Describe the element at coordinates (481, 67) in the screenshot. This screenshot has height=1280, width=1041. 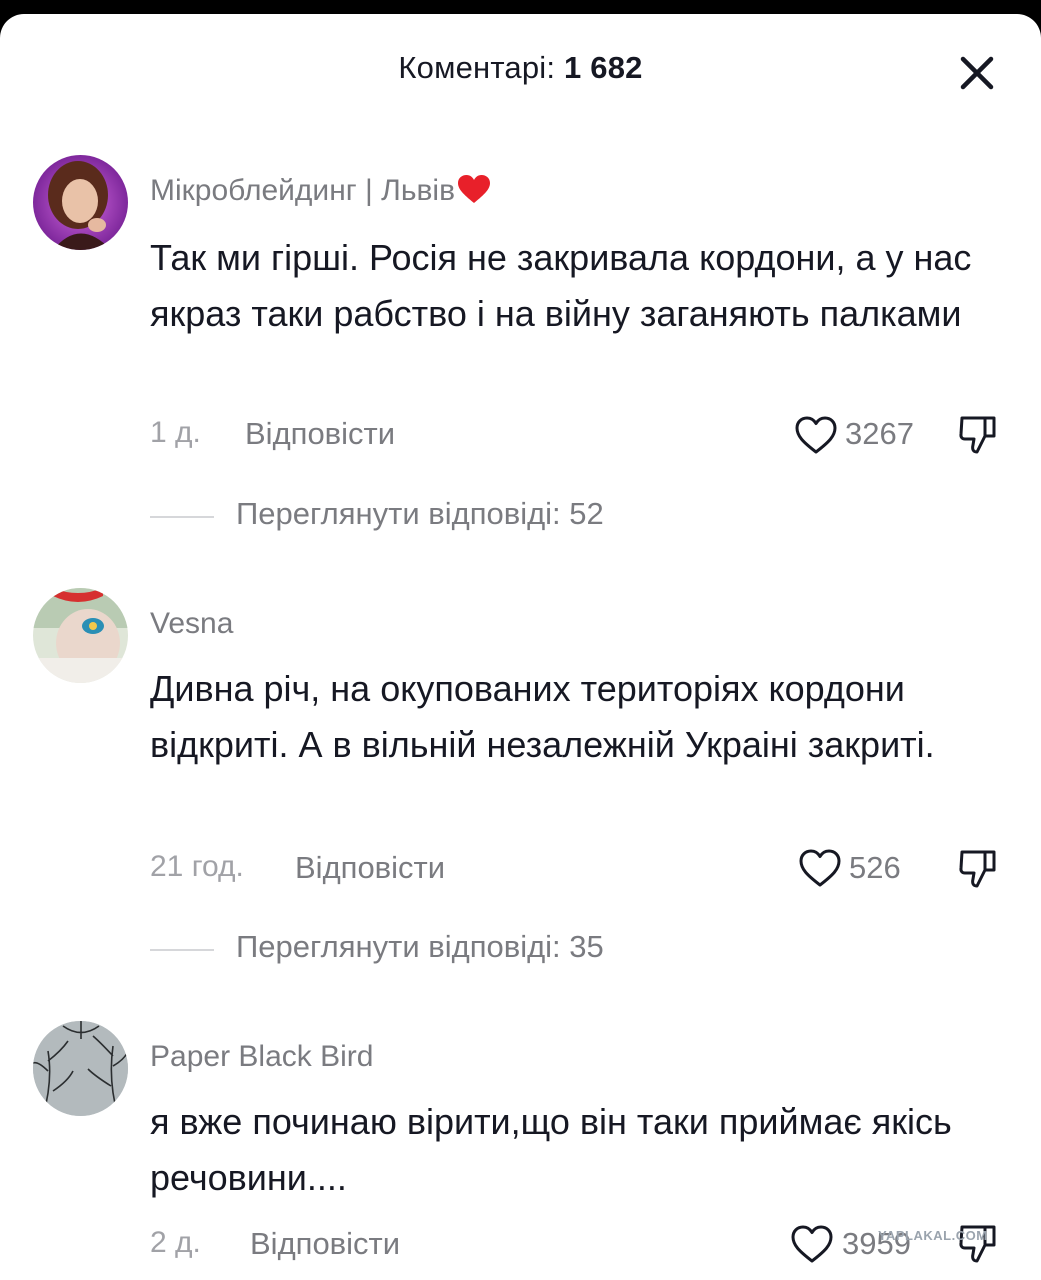
I see `comments-title-prefix: Коментарі:` at that location.